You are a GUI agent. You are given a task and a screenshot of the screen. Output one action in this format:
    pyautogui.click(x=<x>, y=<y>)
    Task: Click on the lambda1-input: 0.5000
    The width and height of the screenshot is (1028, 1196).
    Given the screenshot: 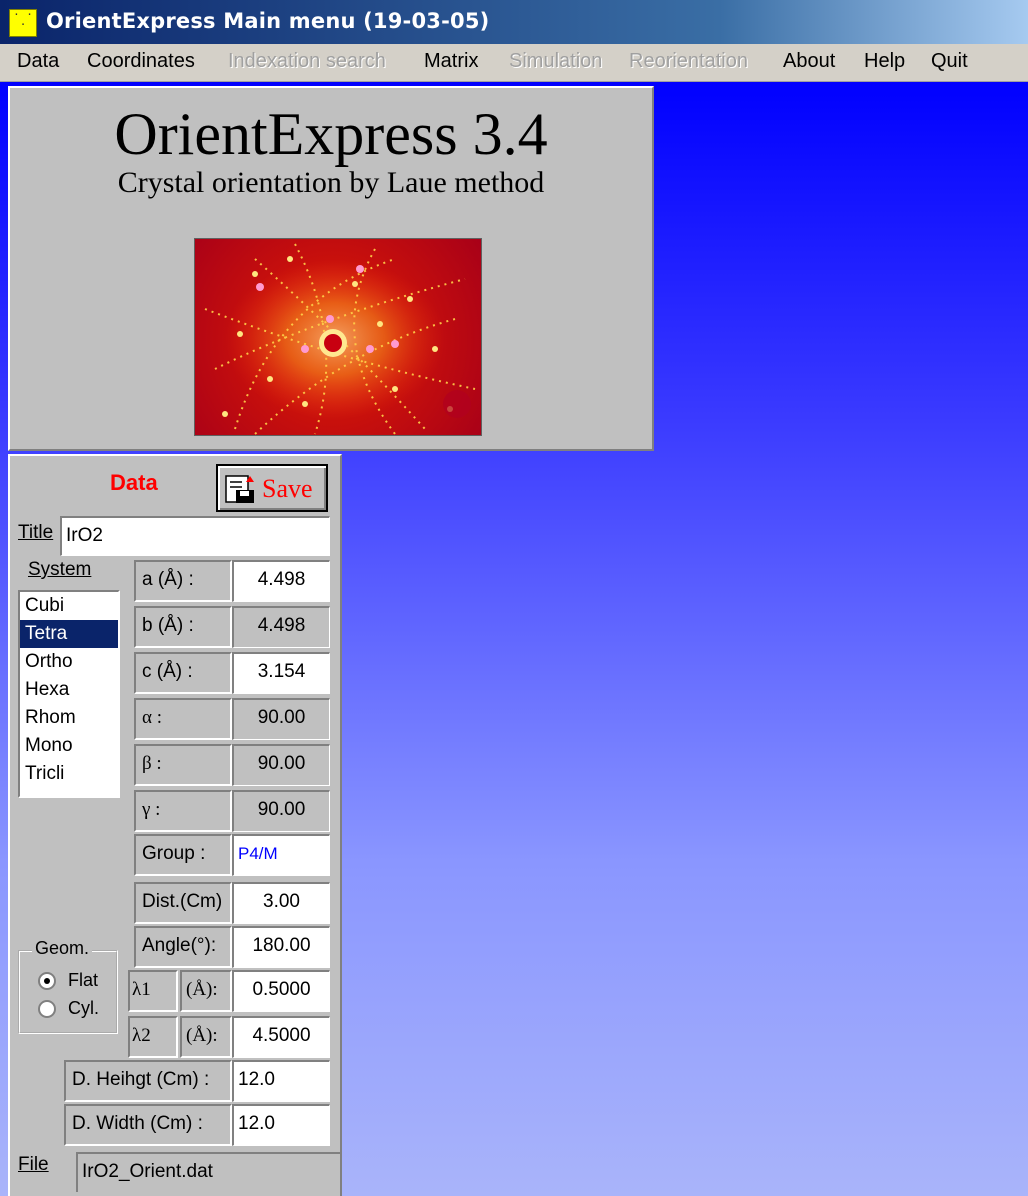 What is the action you would take?
    pyautogui.click(x=281, y=991)
    